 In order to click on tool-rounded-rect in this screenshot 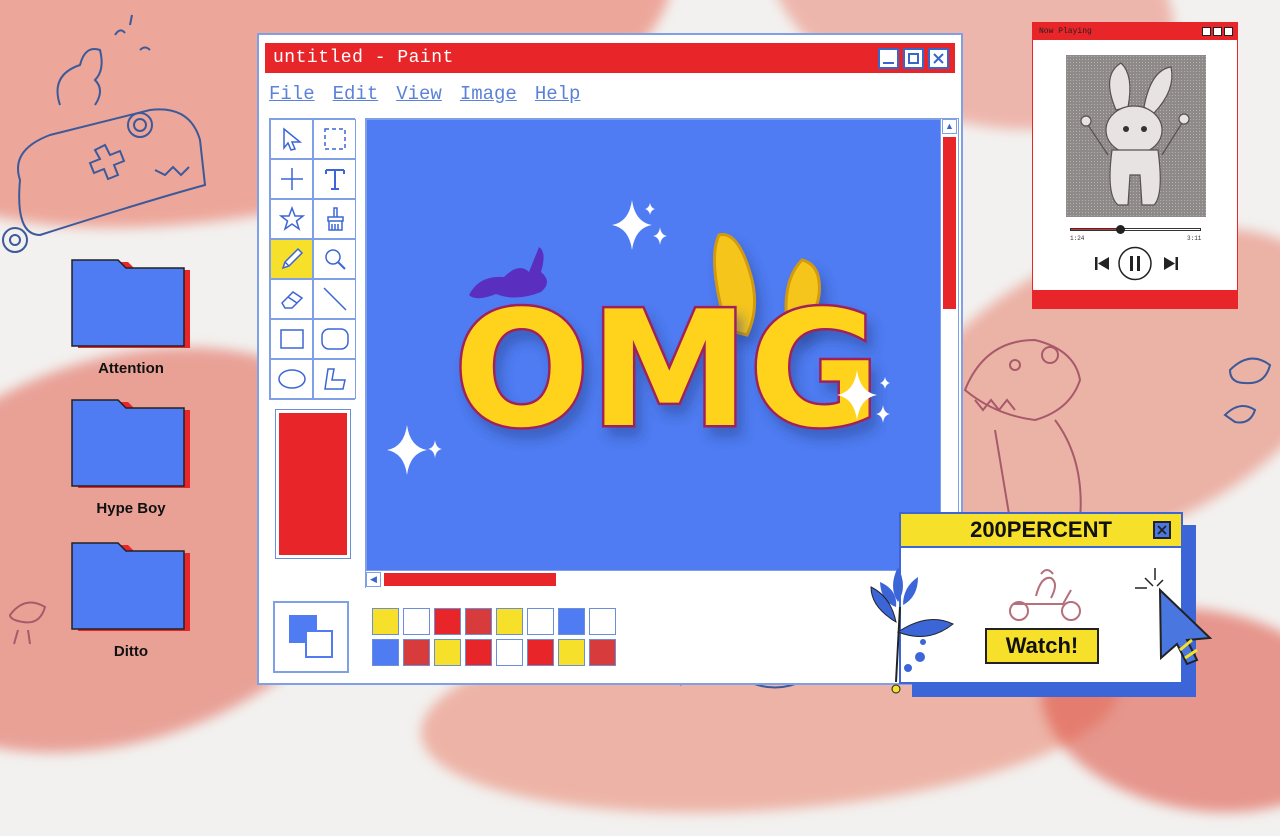, I will do `click(334, 339)`.